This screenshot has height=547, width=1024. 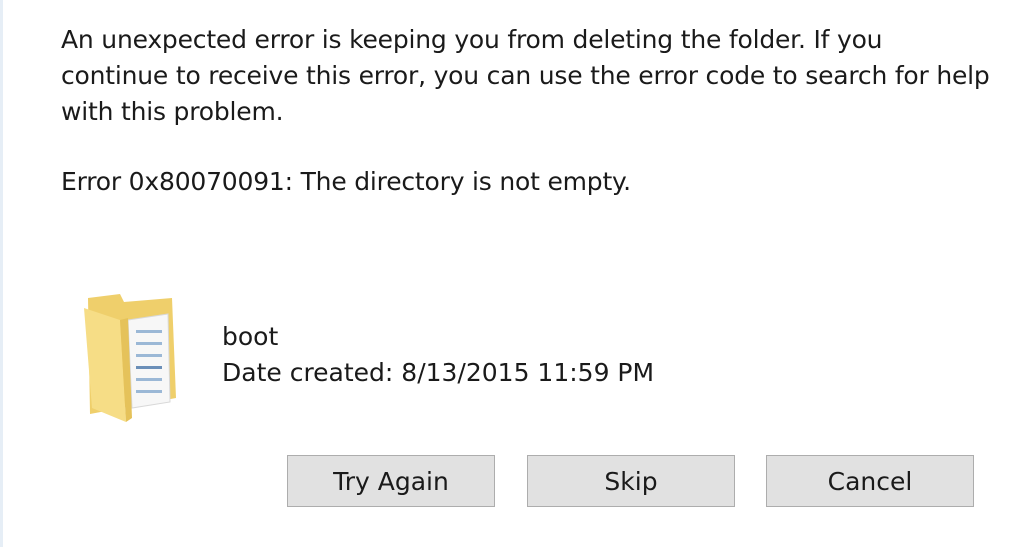 What do you see at coordinates (391, 481) in the screenshot?
I see `try-again-button: Try Again` at bounding box center [391, 481].